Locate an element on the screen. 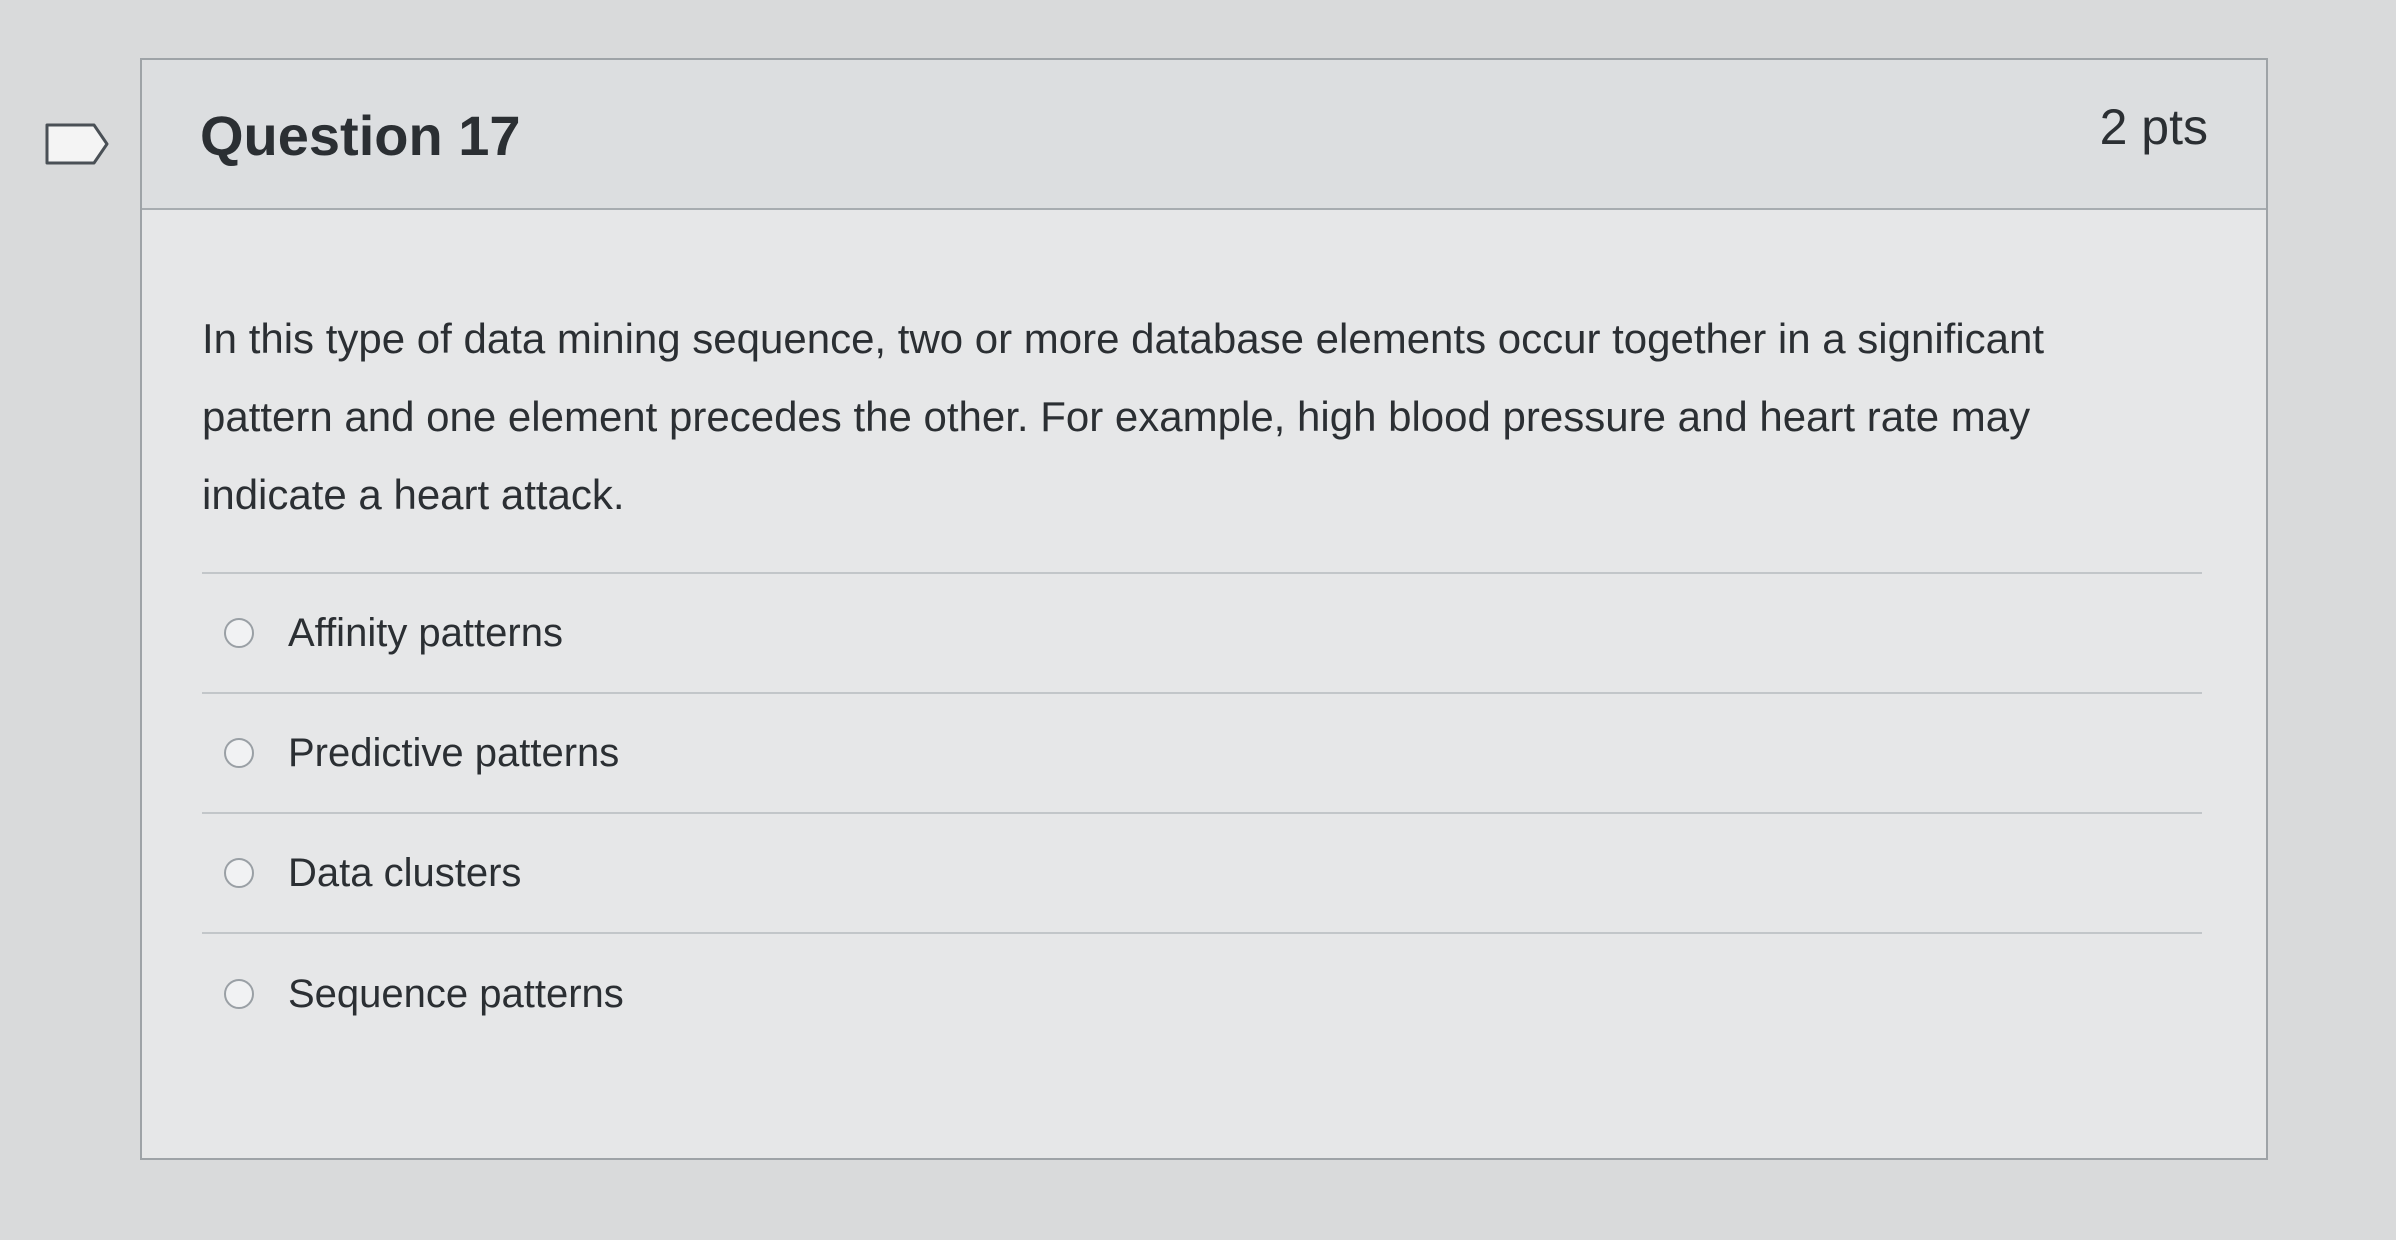  question-header: Question 17 2 pts is located at coordinates (1204, 135).